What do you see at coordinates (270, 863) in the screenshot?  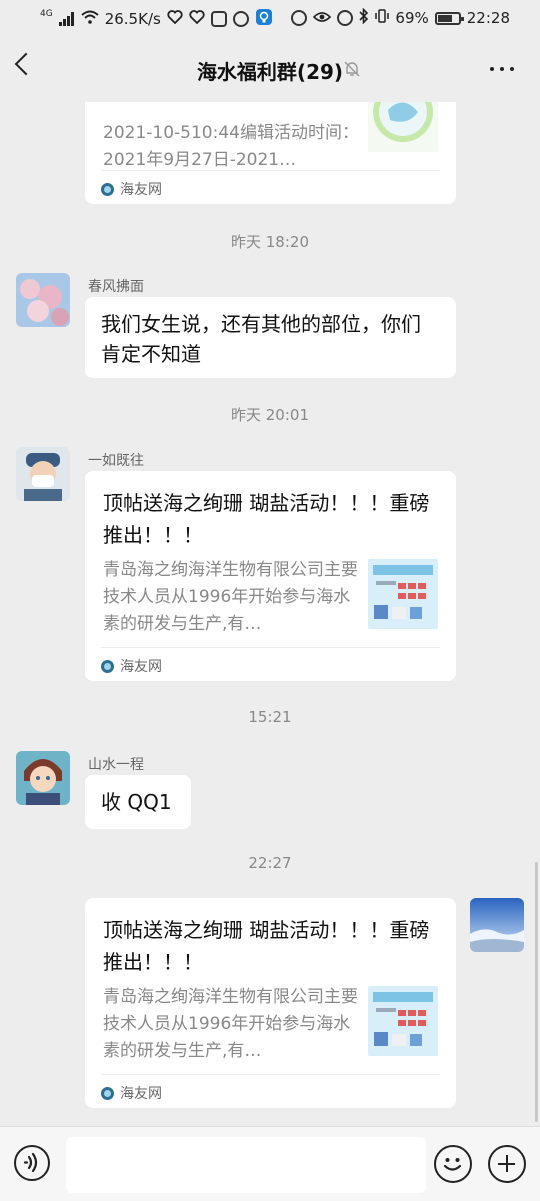 I see `timestamp: 22:27` at bounding box center [270, 863].